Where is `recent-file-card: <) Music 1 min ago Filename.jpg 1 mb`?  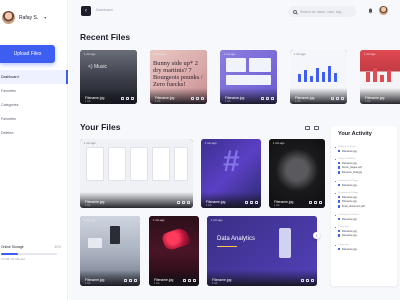 recent-file-card: <) Music 1 min ago Filename.jpg 1 mb is located at coordinates (108, 77).